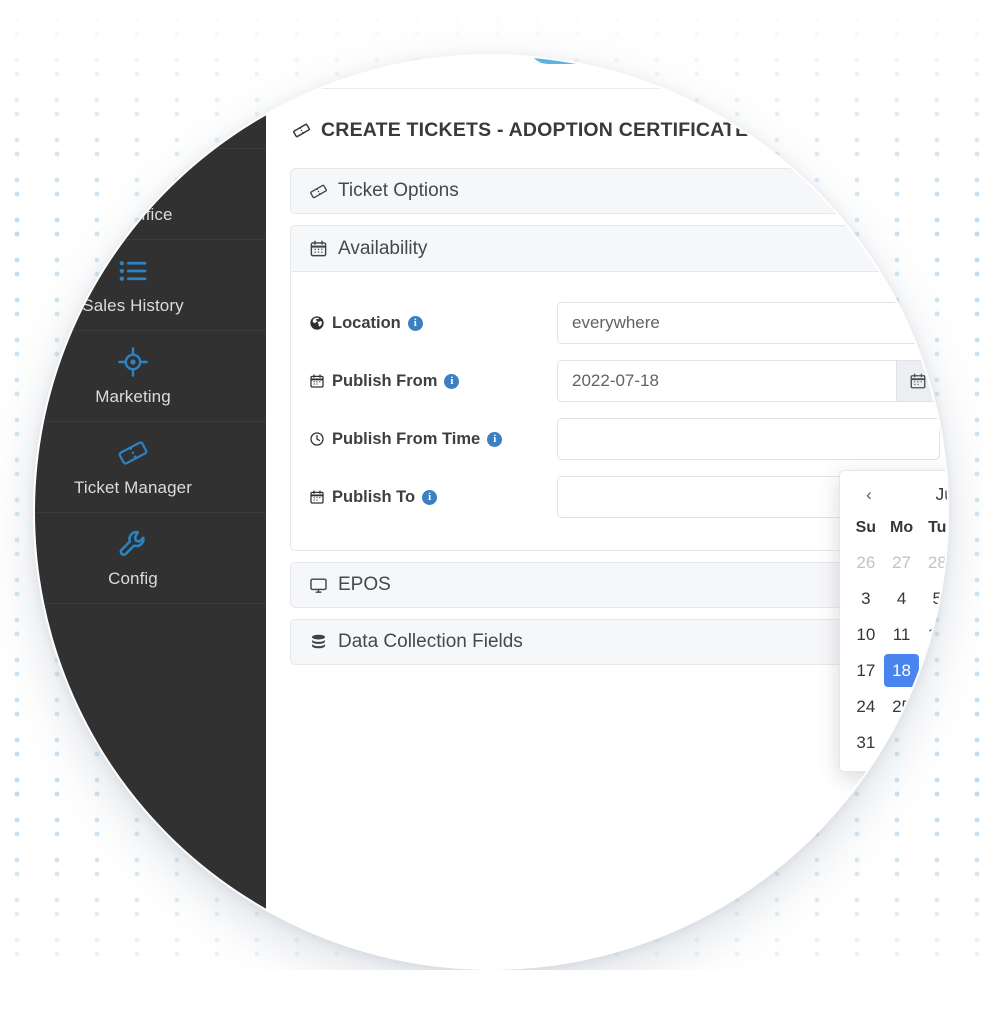  I want to click on database-icon, so click(318, 642).